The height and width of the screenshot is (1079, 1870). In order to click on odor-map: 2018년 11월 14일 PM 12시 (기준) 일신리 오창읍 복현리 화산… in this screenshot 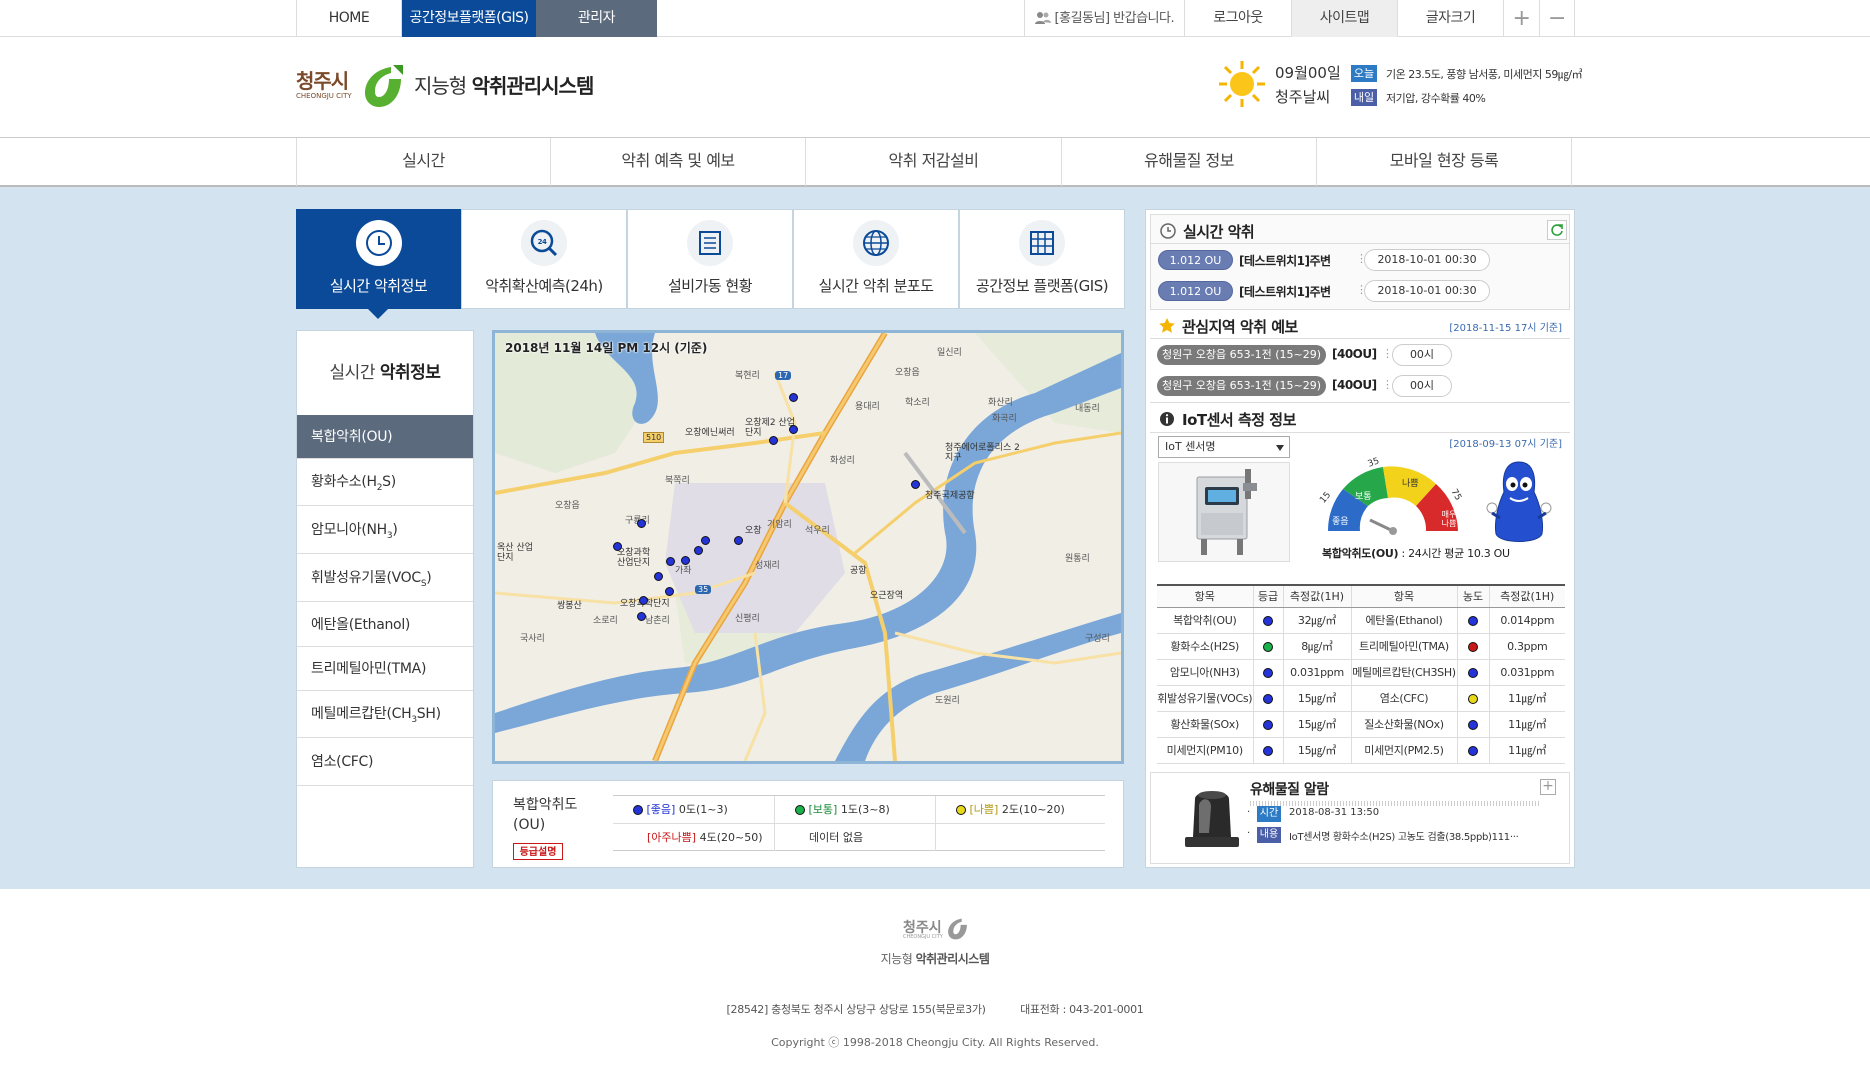, I will do `click(808, 547)`.